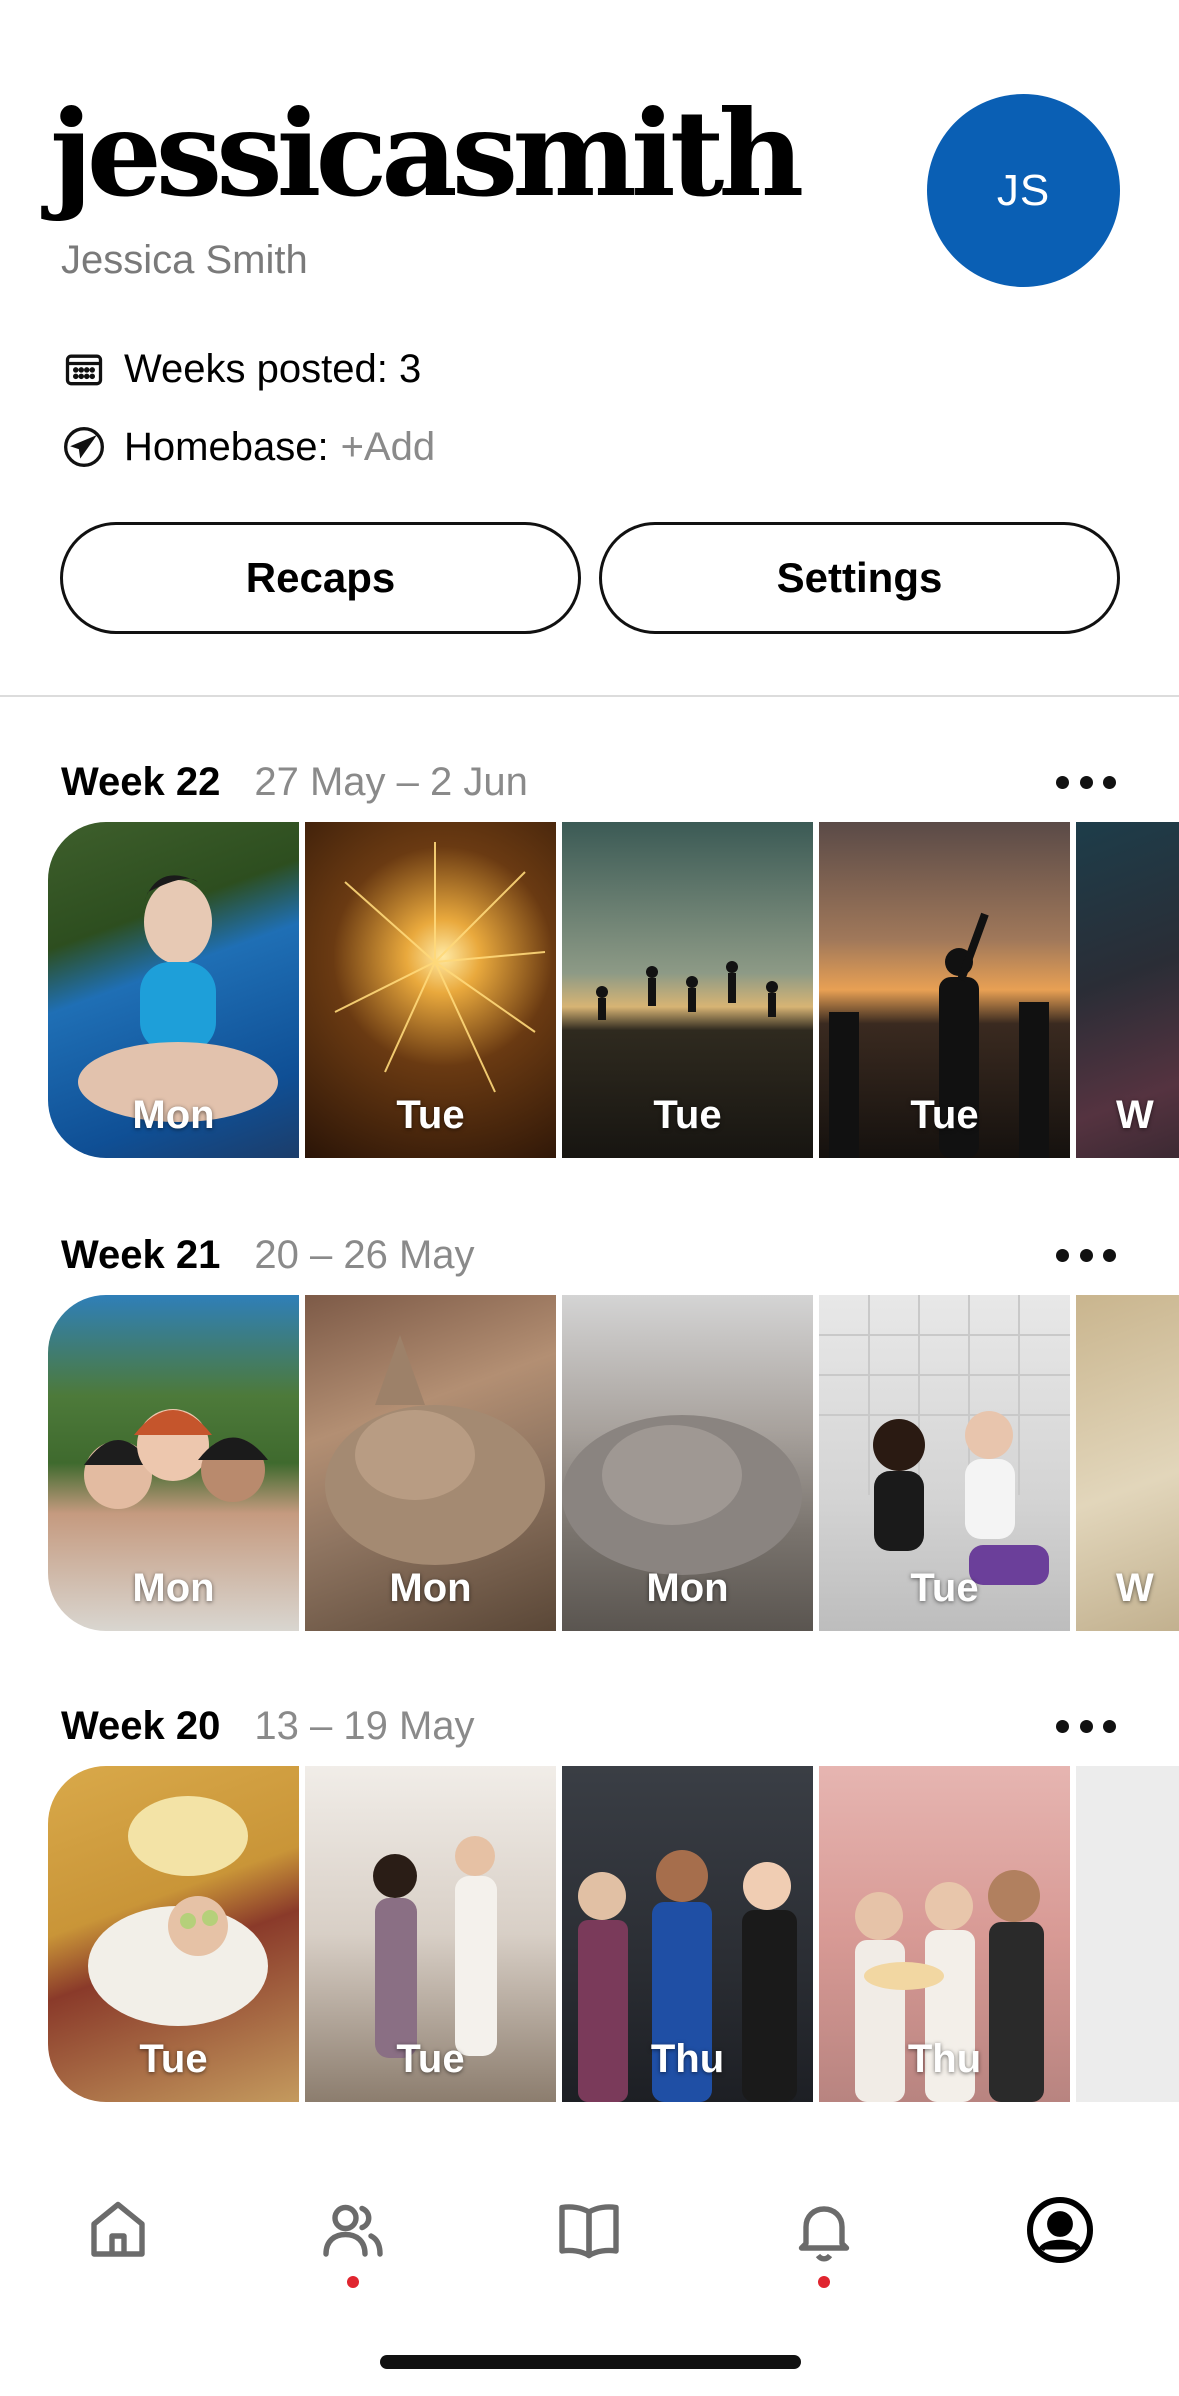 The width and height of the screenshot is (1179, 2396). What do you see at coordinates (141, 1725) in the screenshot?
I see `week-title: Week 20` at bounding box center [141, 1725].